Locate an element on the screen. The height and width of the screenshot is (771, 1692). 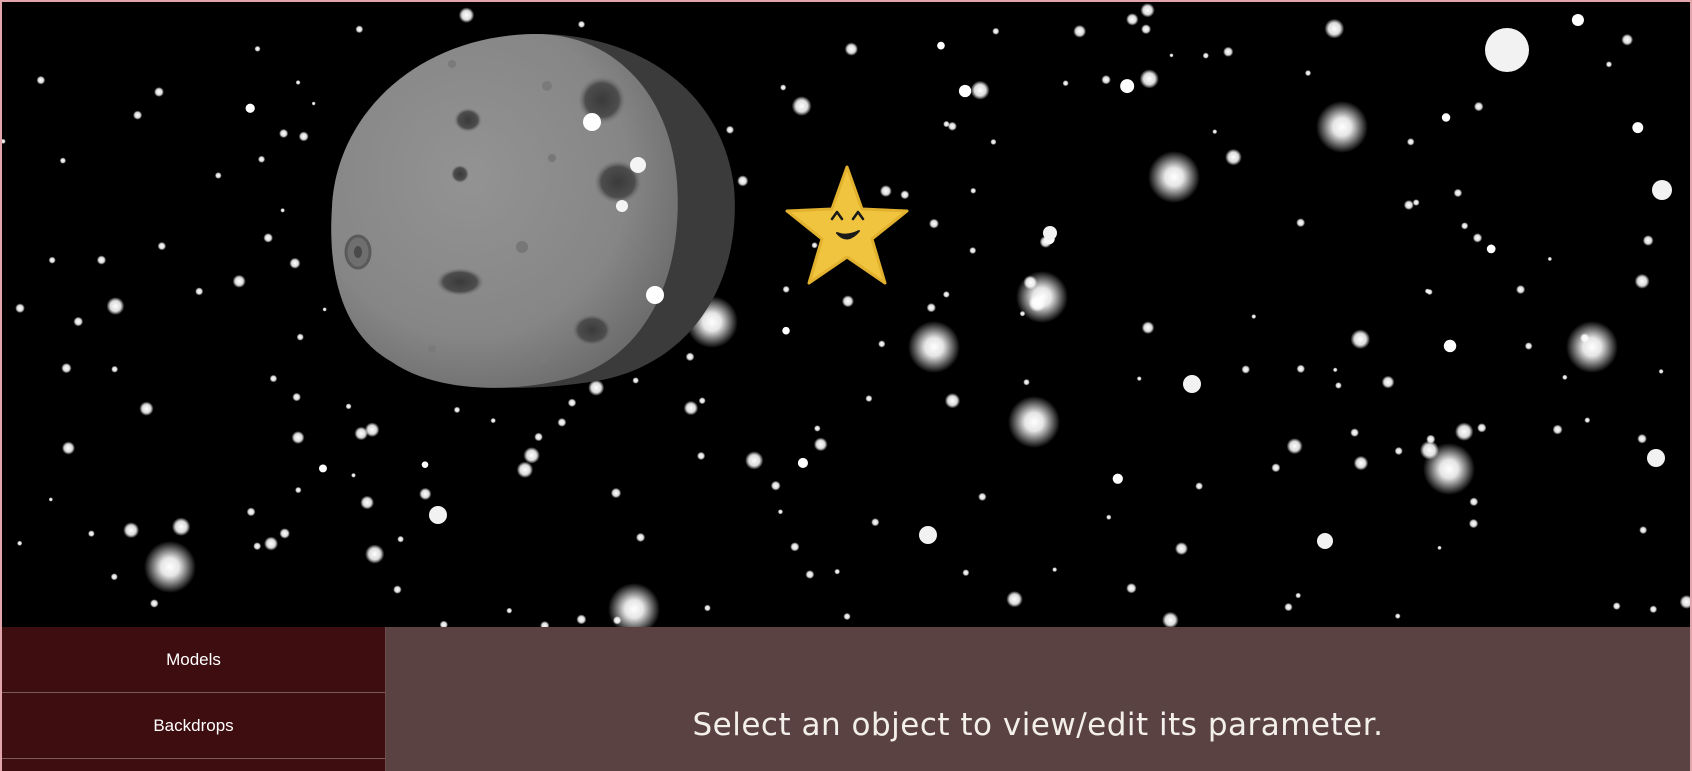
sidebar-item-models: Models is located at coordinates (193, 660).